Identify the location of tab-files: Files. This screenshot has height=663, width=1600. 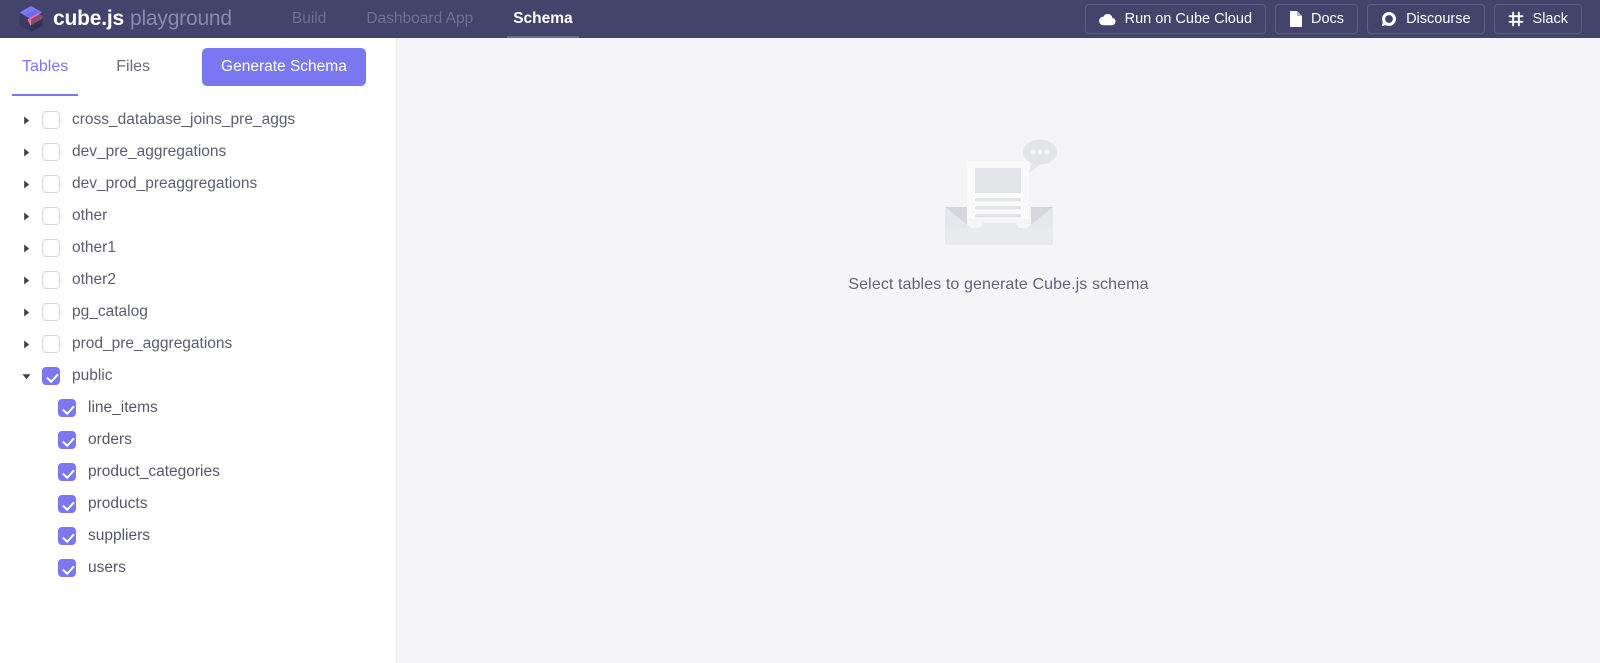
(133, 67).